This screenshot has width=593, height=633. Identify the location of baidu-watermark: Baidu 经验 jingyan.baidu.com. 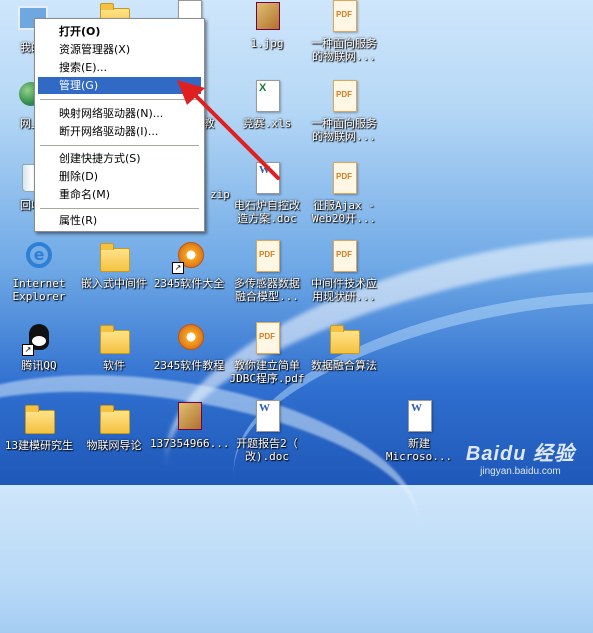
(520, 460).